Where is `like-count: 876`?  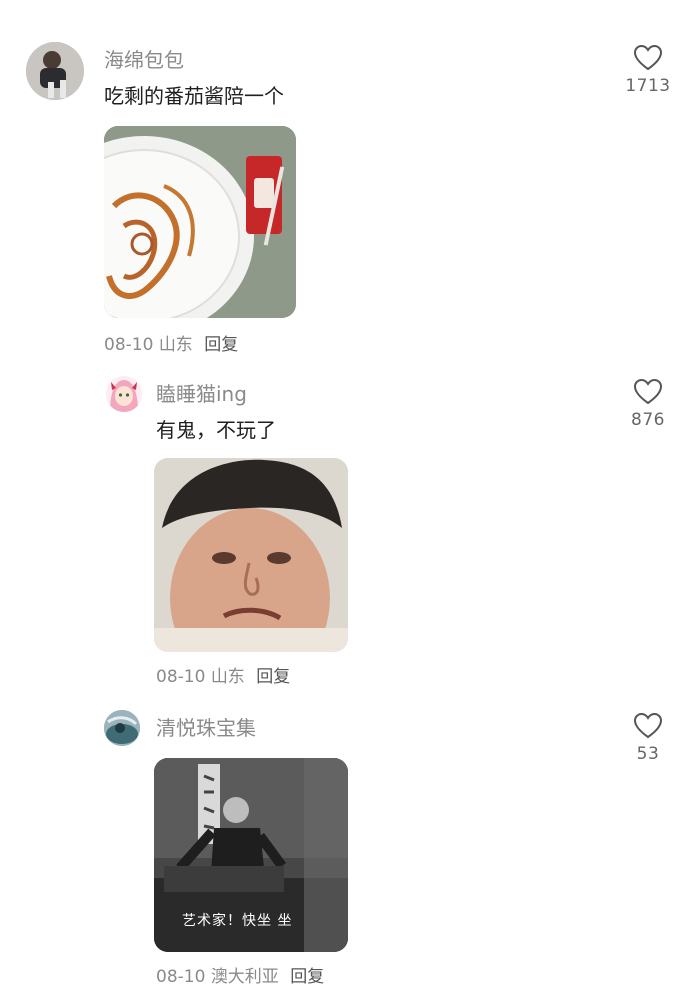 like-count: 876 is located at coordinates (648, 420).